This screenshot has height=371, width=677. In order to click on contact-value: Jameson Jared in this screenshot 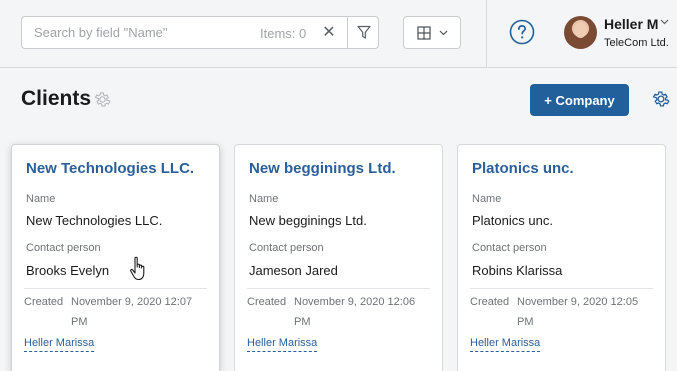, I will do `click(293, 270)`.